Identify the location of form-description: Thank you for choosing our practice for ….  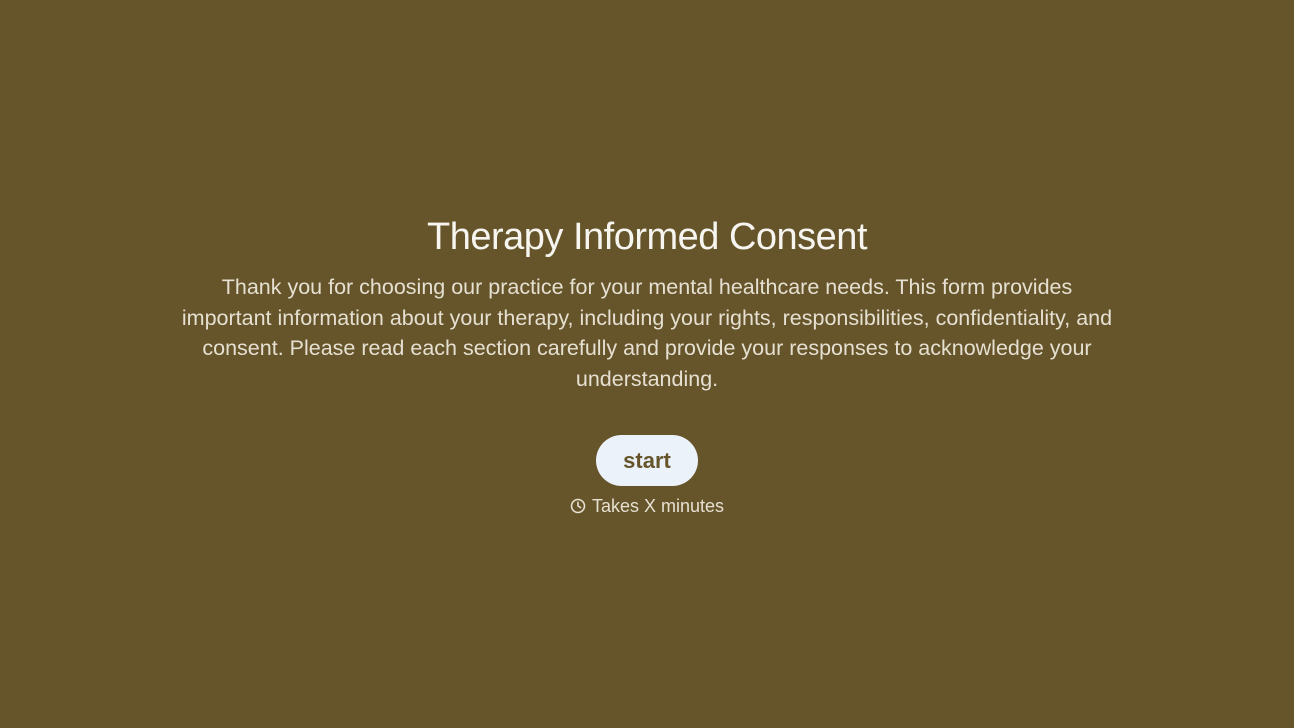
(647, 333).